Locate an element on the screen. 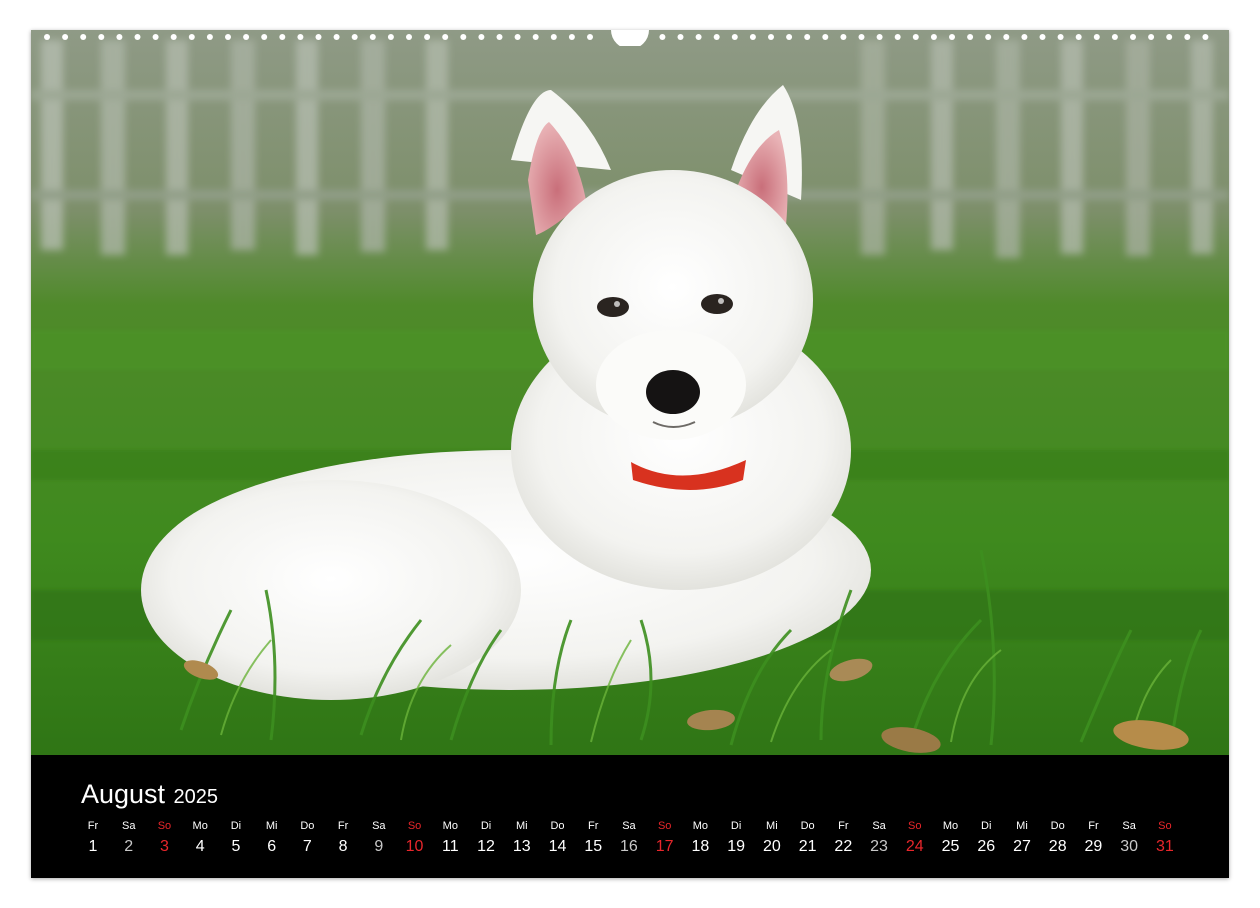 The width and height of the screenshot is (1260, 908). day-cell: Di 26 is located at coordinates (986, 838).